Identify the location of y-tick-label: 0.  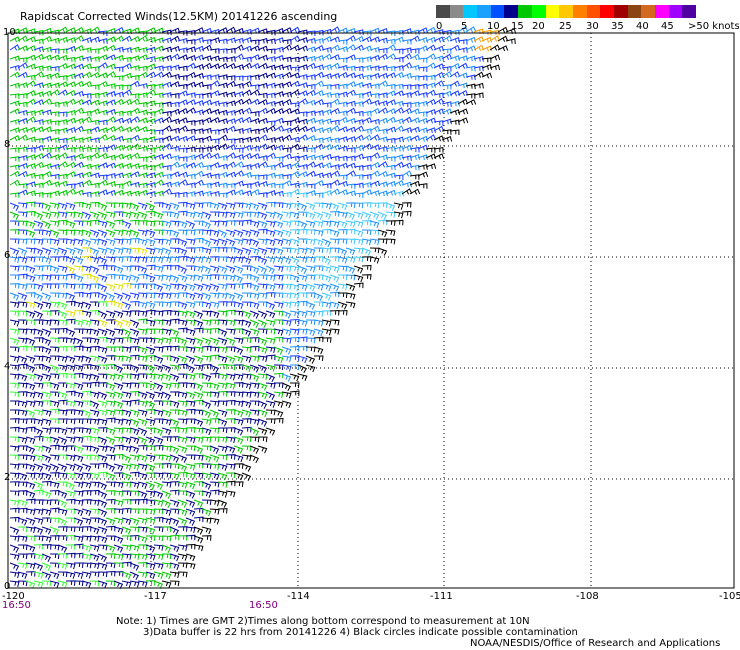
(7, 586).